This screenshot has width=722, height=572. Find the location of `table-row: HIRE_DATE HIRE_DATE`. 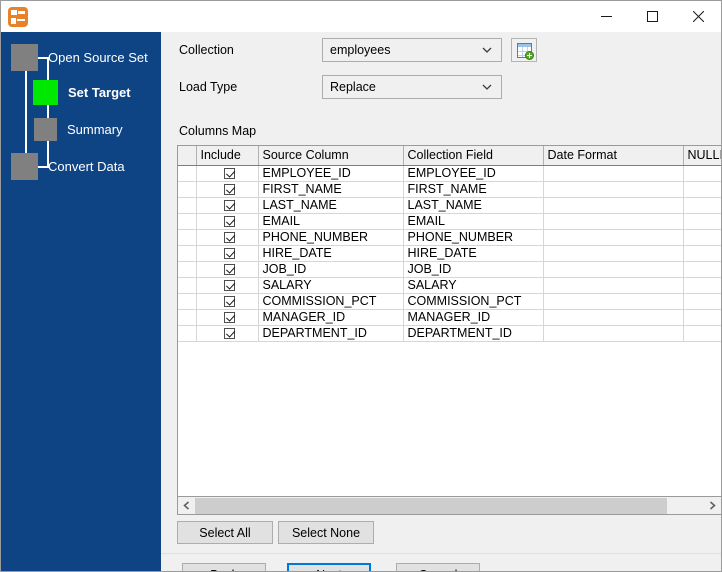

table-row: HIRE_DATE HIRE_DATE is located at coordinates (449, 253).